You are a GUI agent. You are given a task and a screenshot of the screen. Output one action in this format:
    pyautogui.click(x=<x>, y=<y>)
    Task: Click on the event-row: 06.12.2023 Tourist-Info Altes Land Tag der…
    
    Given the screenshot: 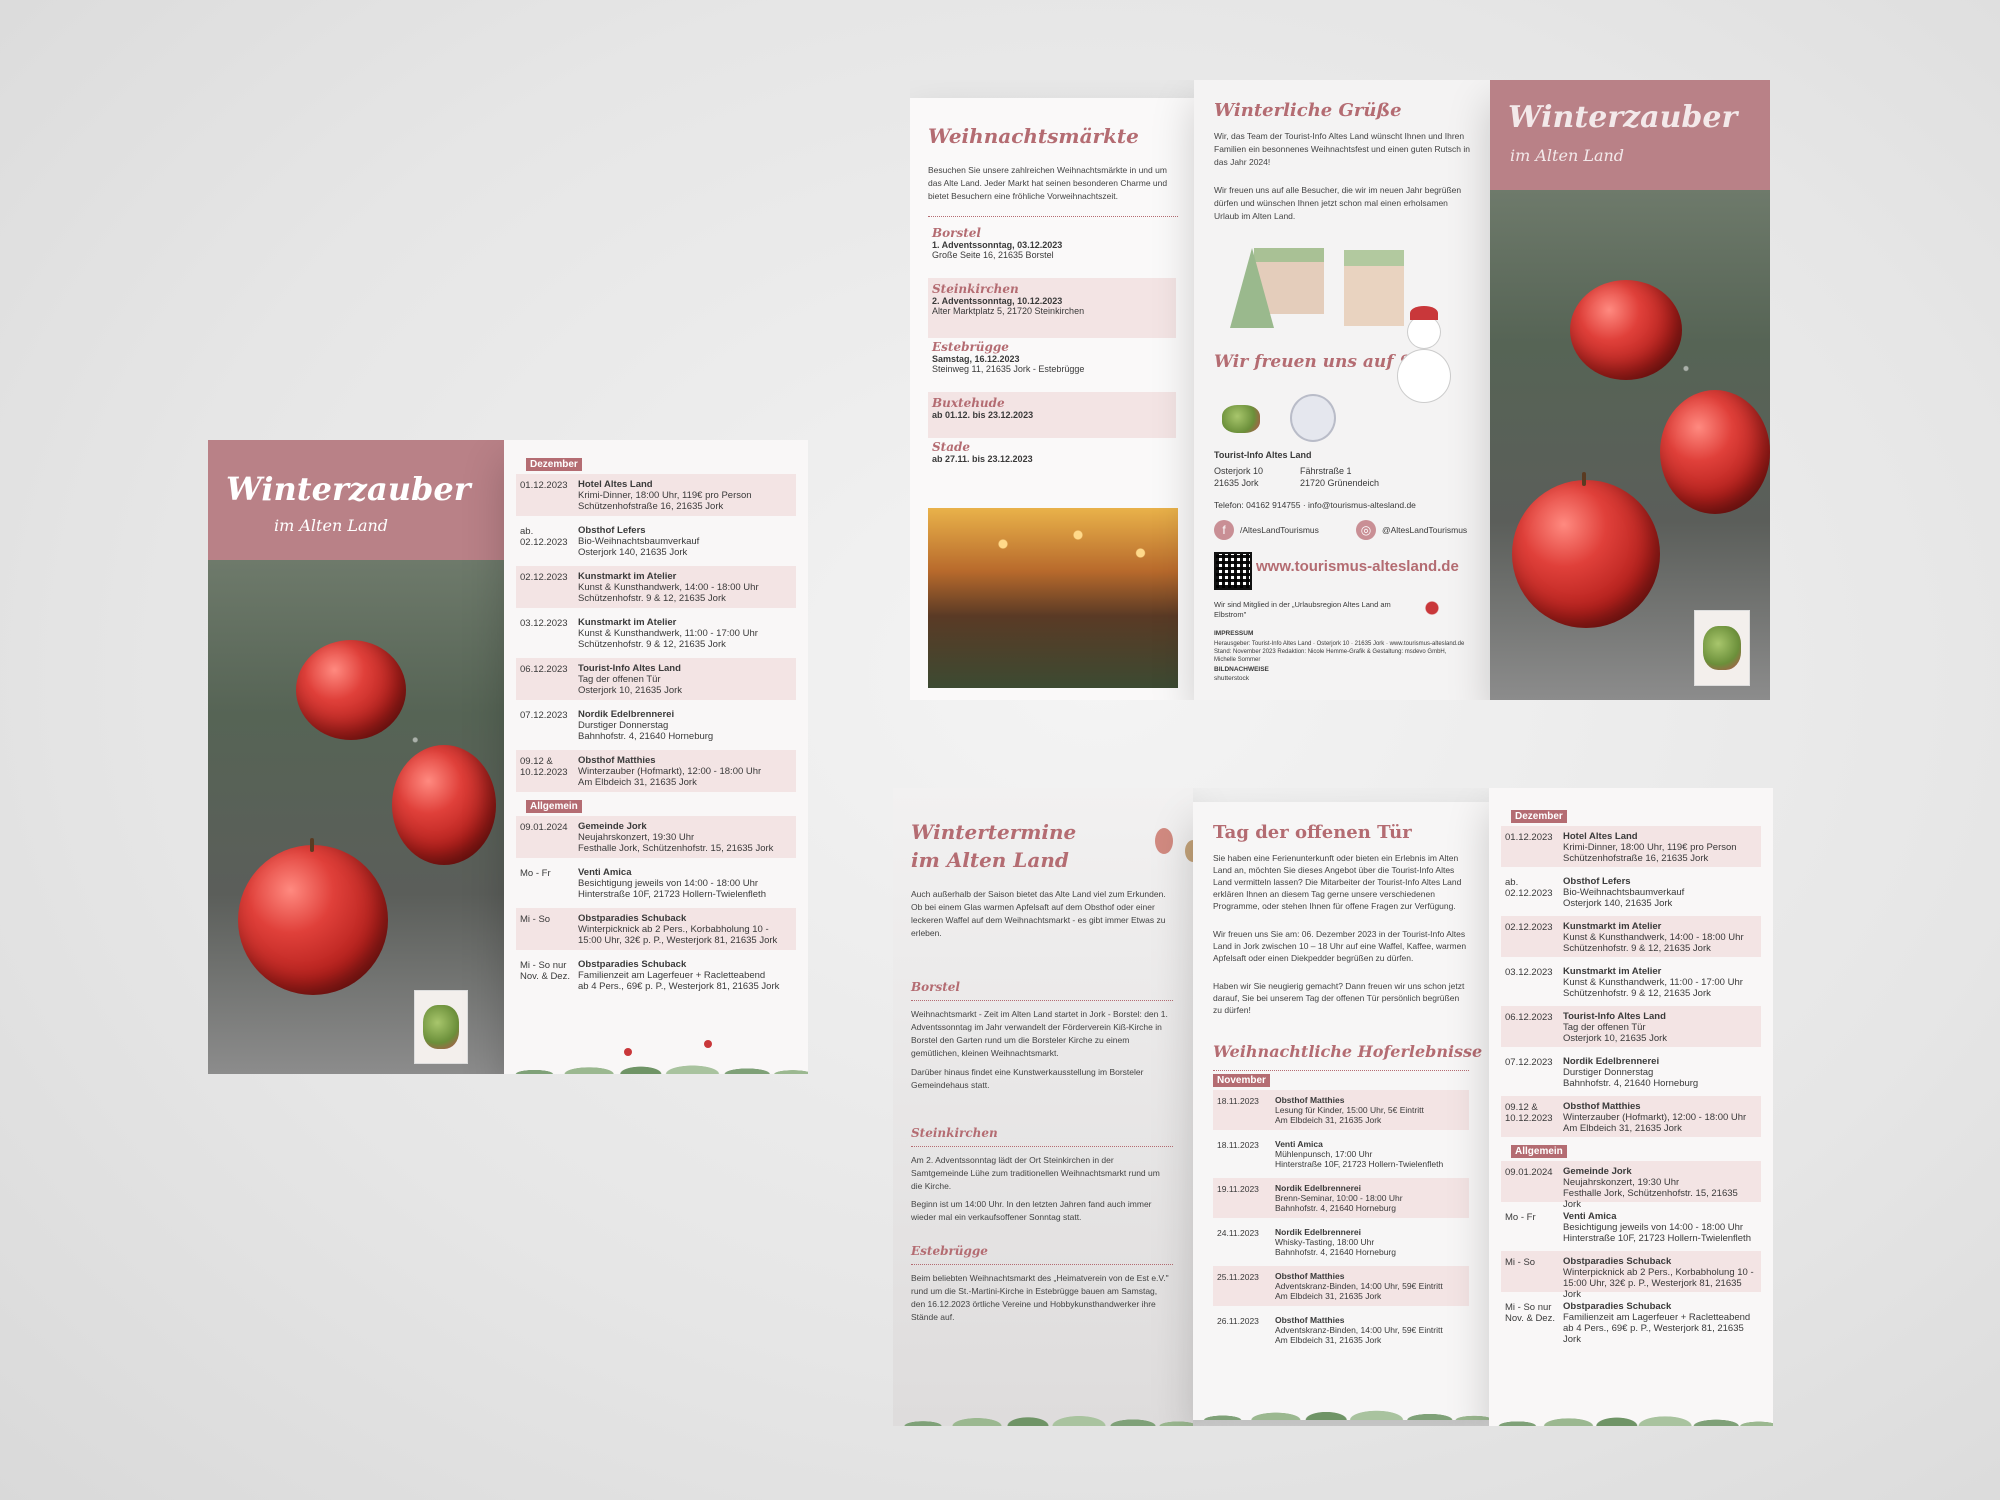 What is the action you would take?
    pyautogui.click(x=1631, y=1026)
    